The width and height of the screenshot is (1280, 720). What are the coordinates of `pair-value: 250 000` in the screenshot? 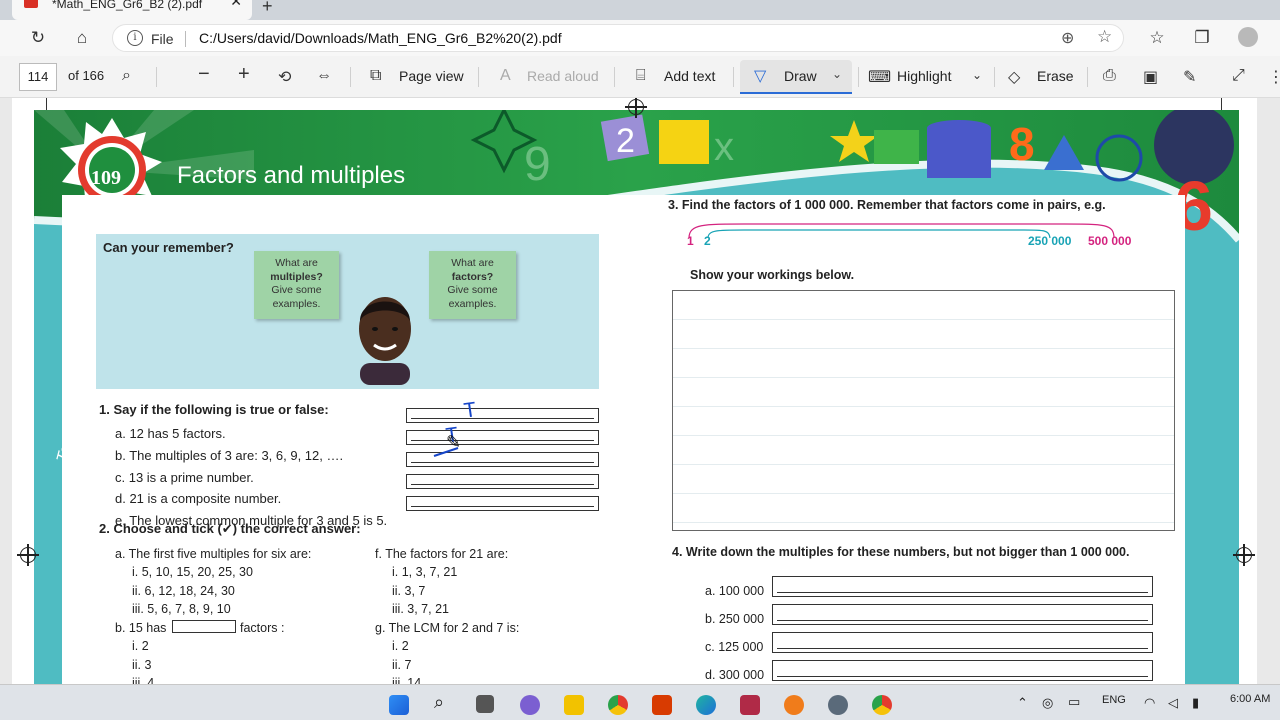 It's located at (1050, 241).